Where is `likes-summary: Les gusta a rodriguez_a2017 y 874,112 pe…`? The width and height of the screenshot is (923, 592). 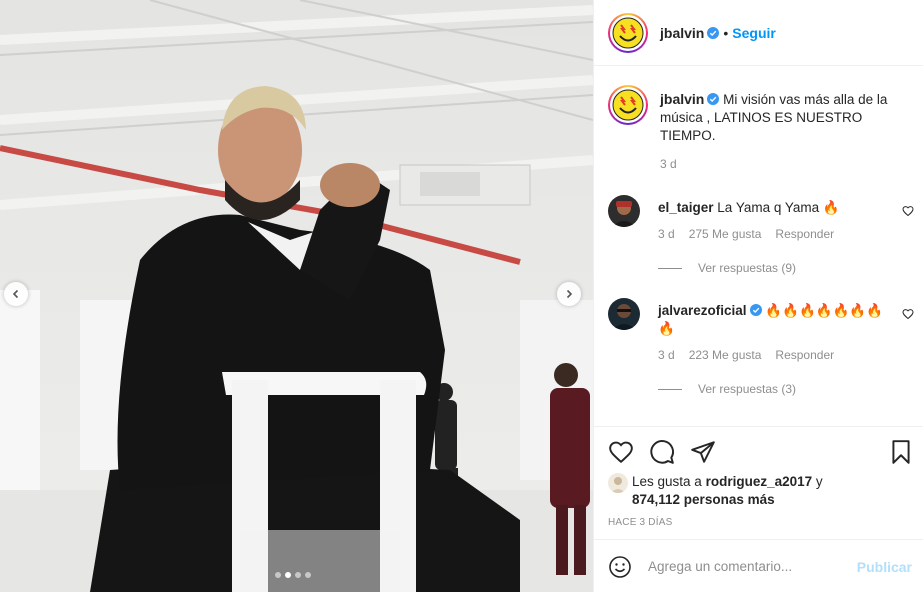
likes-summary: Les gusta a rodriguez_a2017 y 874,112 pe… is located at coordinates (761, 491).